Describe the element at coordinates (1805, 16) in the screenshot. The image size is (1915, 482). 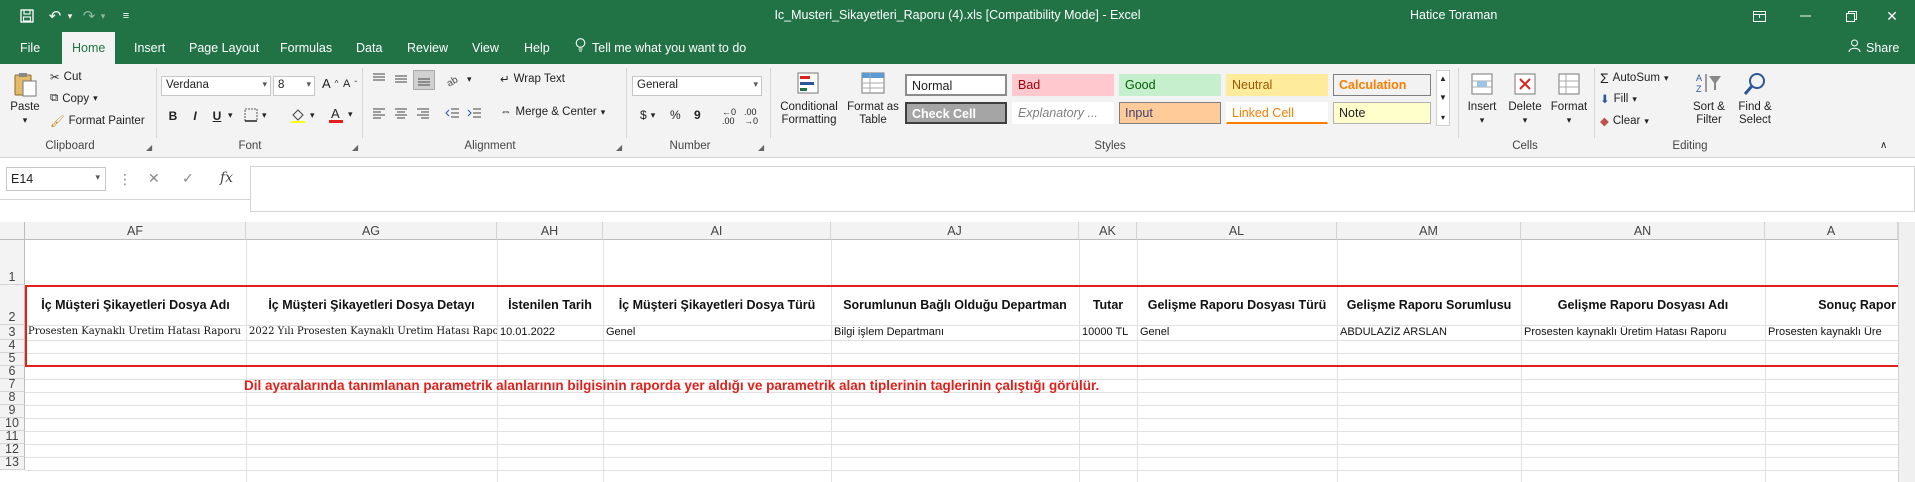
I see `minimize-icon` at that location.